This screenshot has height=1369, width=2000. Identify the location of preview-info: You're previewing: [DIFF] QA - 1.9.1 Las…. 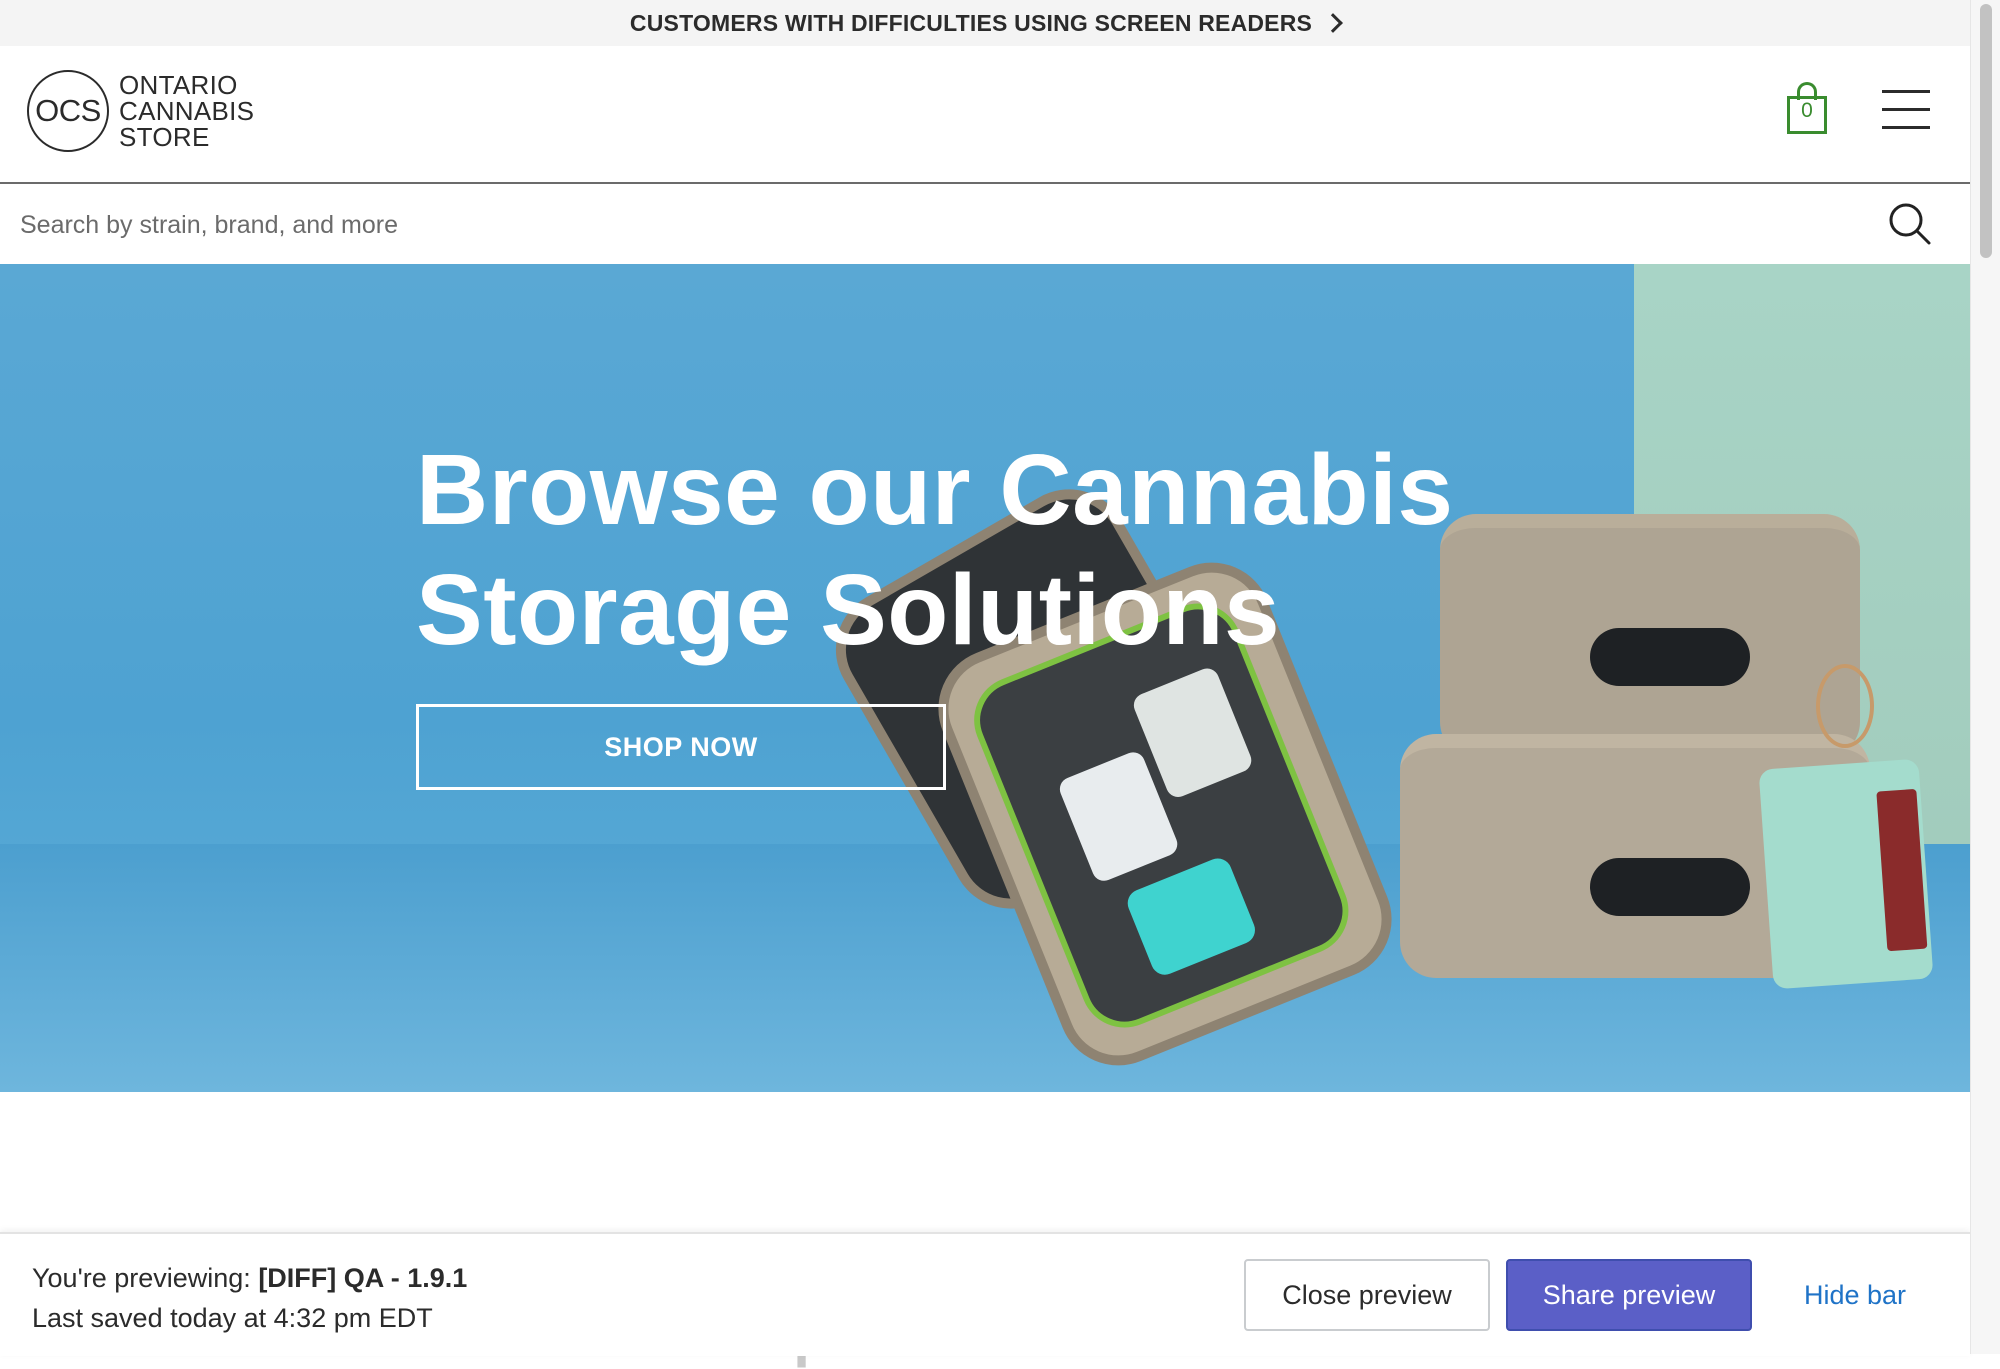
(249, 1298).